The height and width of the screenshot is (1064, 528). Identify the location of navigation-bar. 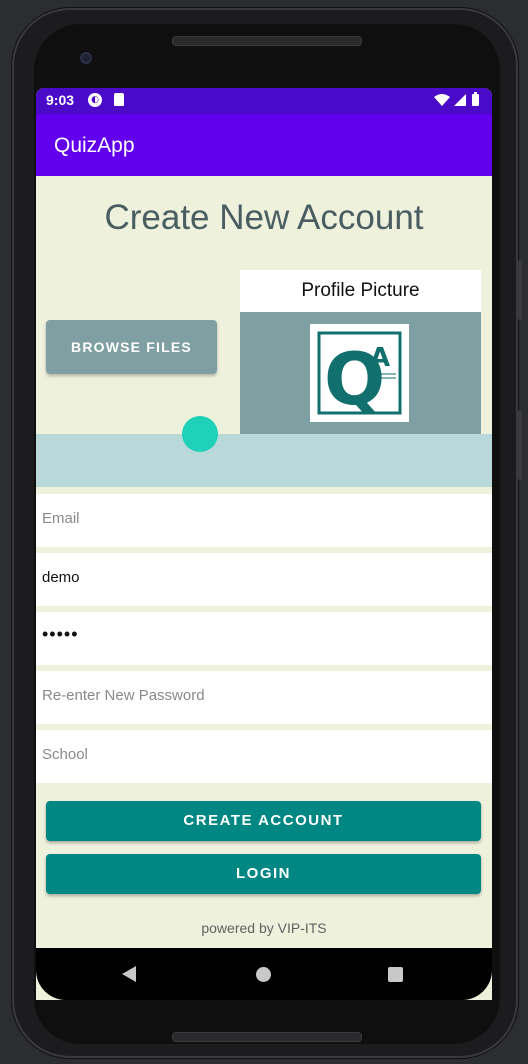
(264, 974).